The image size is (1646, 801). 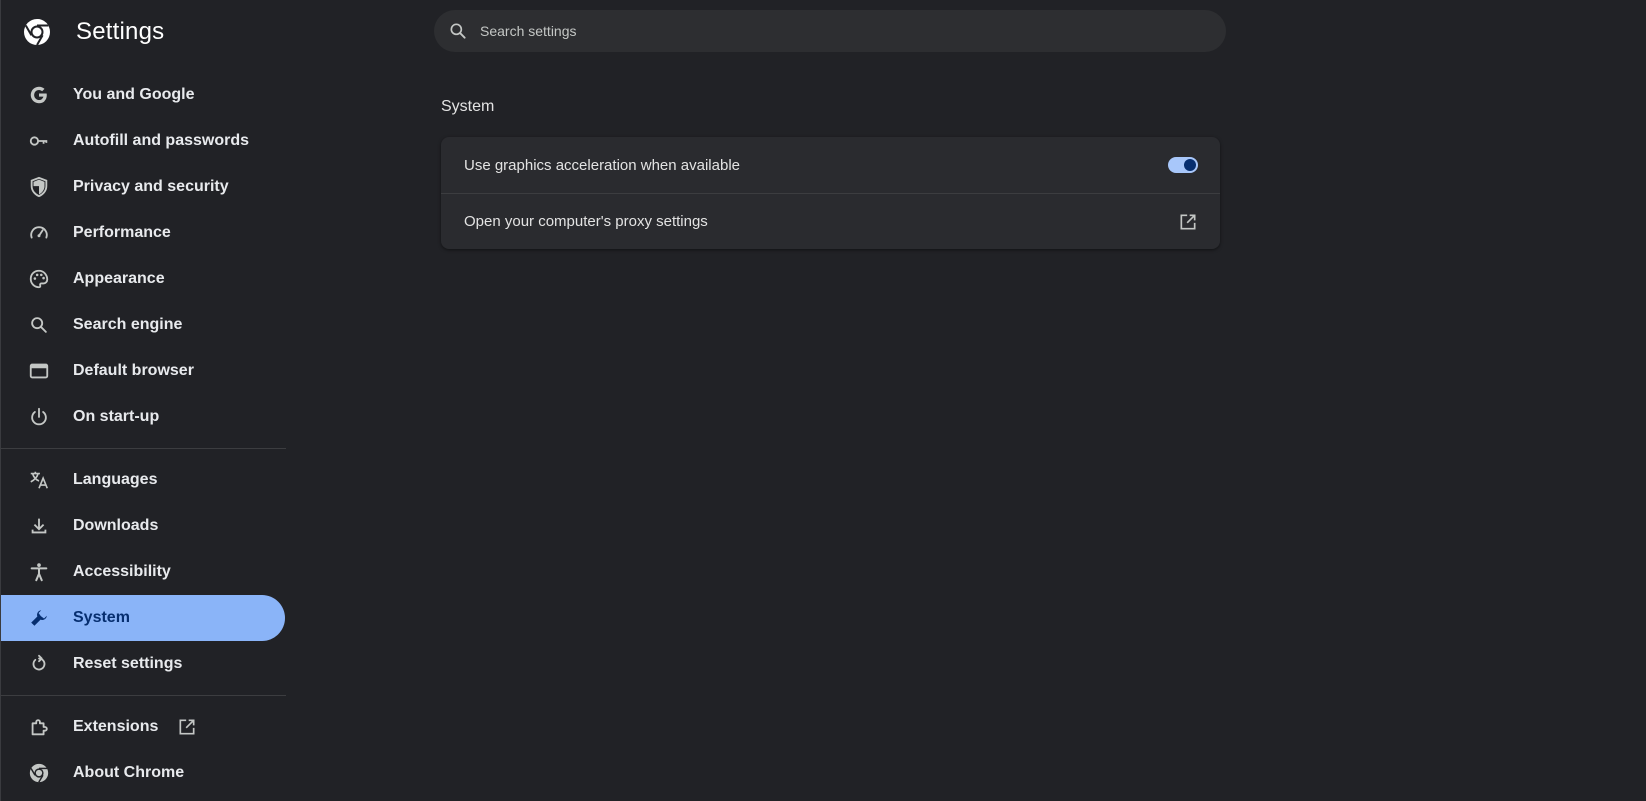 What do you see at coordinates (143, 618) in the screenshot?
I see `sidebar-item-system: System` at bounding box center [143, 618].